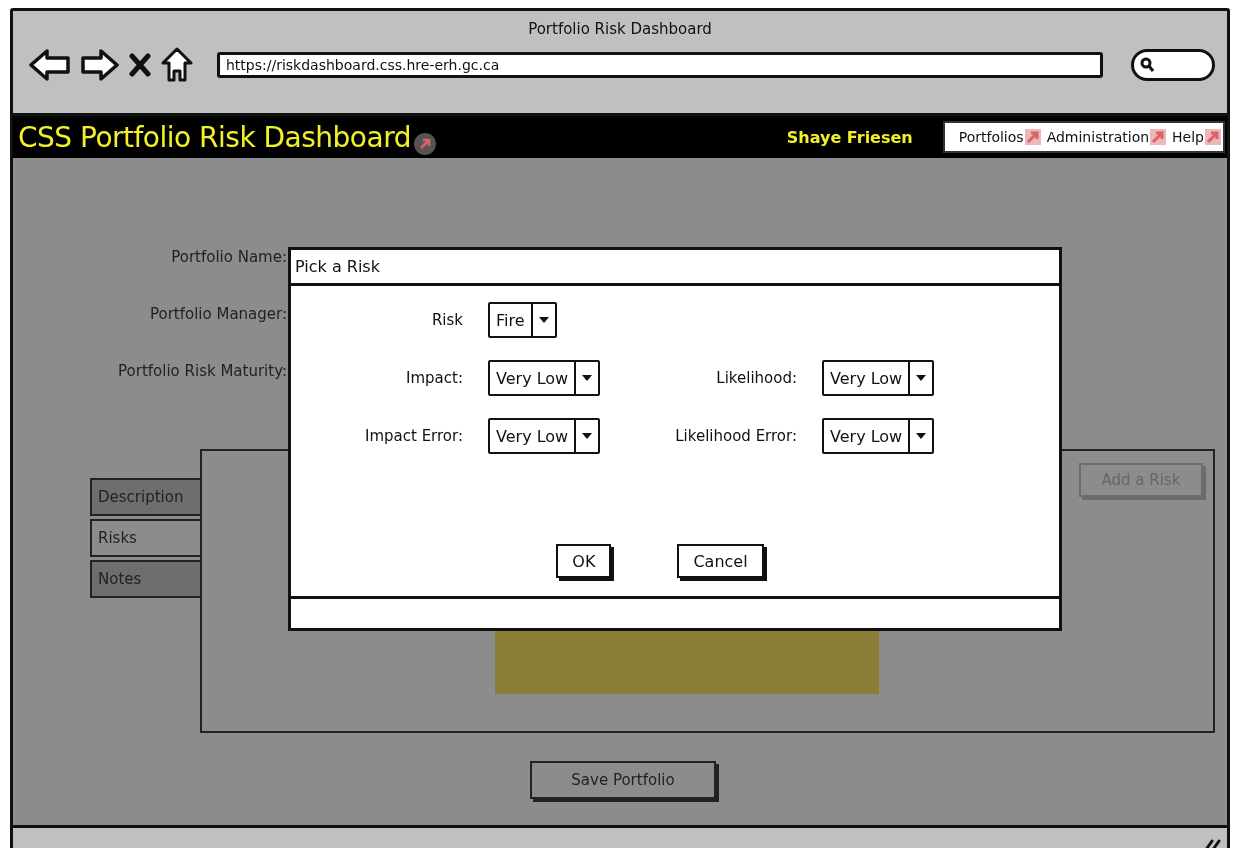 This screenshot has width=1239, height=848. What do you see at coordinates (623, 780) in the screenshot?
I see `save-button: Save Portfolio` at bounding box center [623, 780].